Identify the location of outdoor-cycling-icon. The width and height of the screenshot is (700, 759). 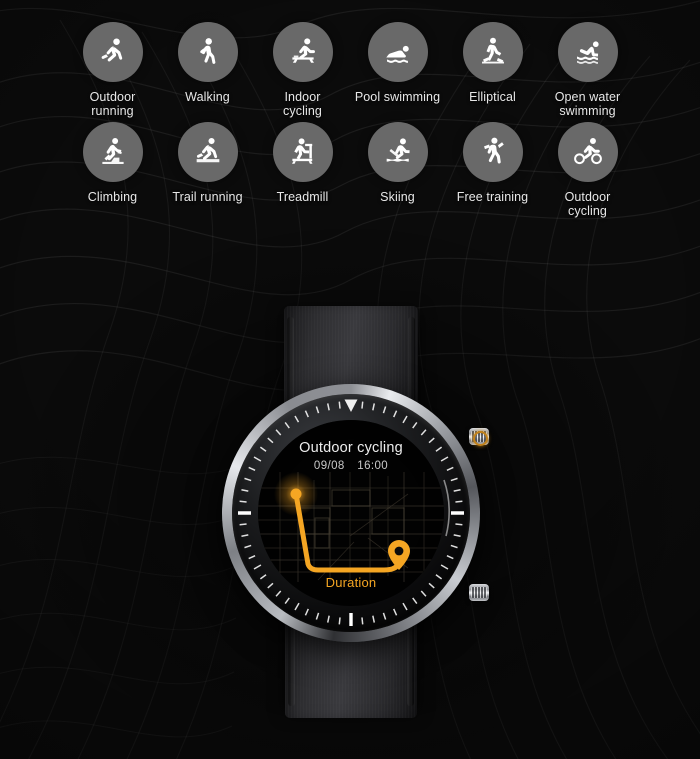
(587, 151).